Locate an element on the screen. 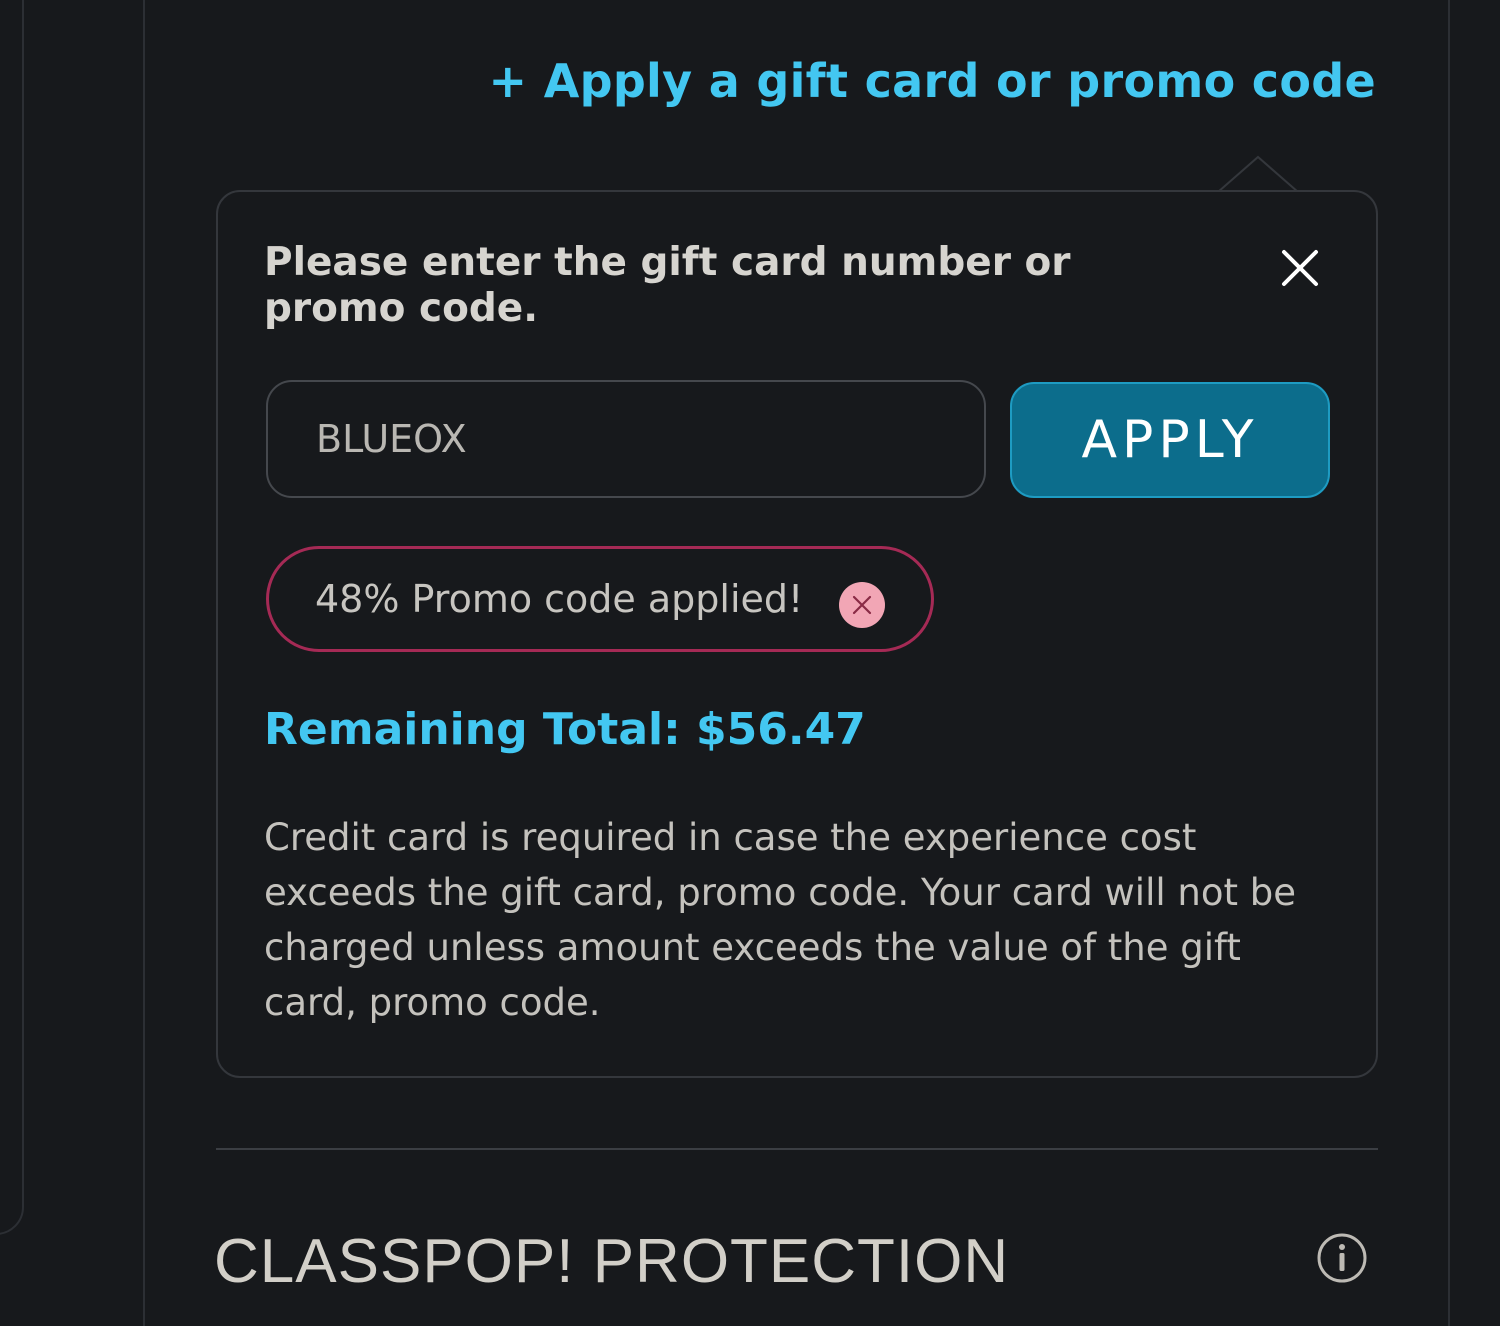 The width and height of the screenshot is (1500, 1326). protection-title: CLASSPOP! PROTECTION is located at coordinates (612, 1261).